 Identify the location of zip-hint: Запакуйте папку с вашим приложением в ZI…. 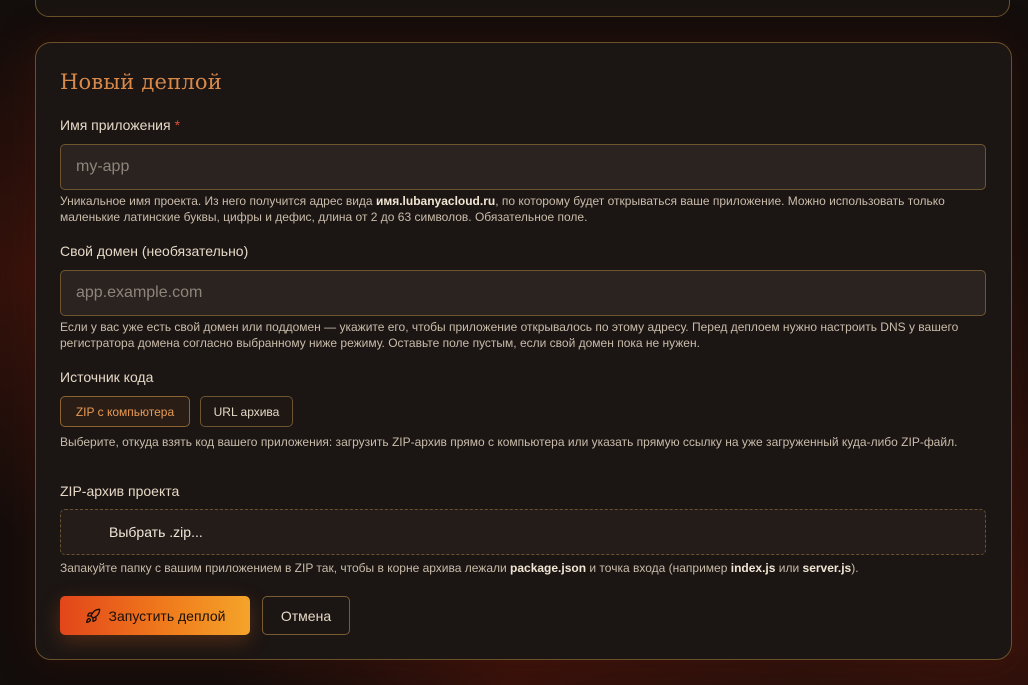
(525, 568).